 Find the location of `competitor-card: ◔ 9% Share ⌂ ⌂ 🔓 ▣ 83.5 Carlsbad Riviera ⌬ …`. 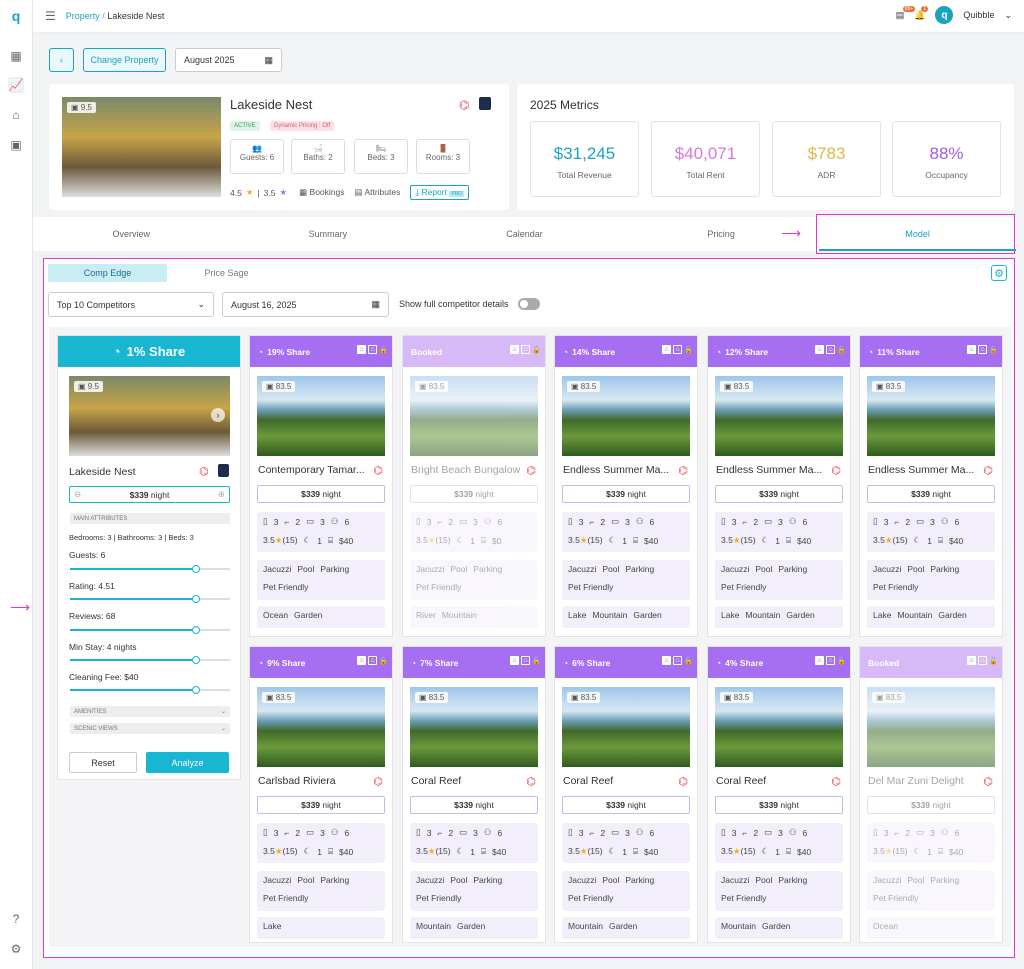

competitor-card: ◔ 9% Share ⌂ ⌂ 🔓 ▣ 83.5 Carlsbad Riviera ⌬ … is located at coordinates (321, 794).